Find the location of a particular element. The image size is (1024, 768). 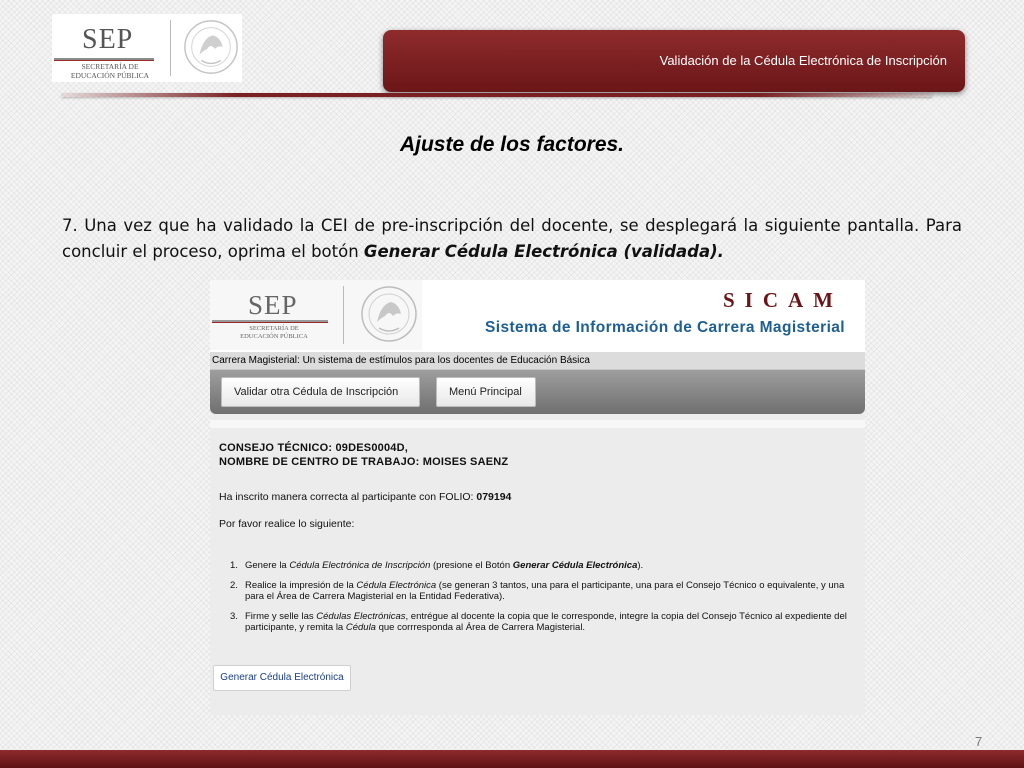

sep-logo-sub-line2: EDUCACIÓN PÚBLICA is located at coordinates (110, 75).